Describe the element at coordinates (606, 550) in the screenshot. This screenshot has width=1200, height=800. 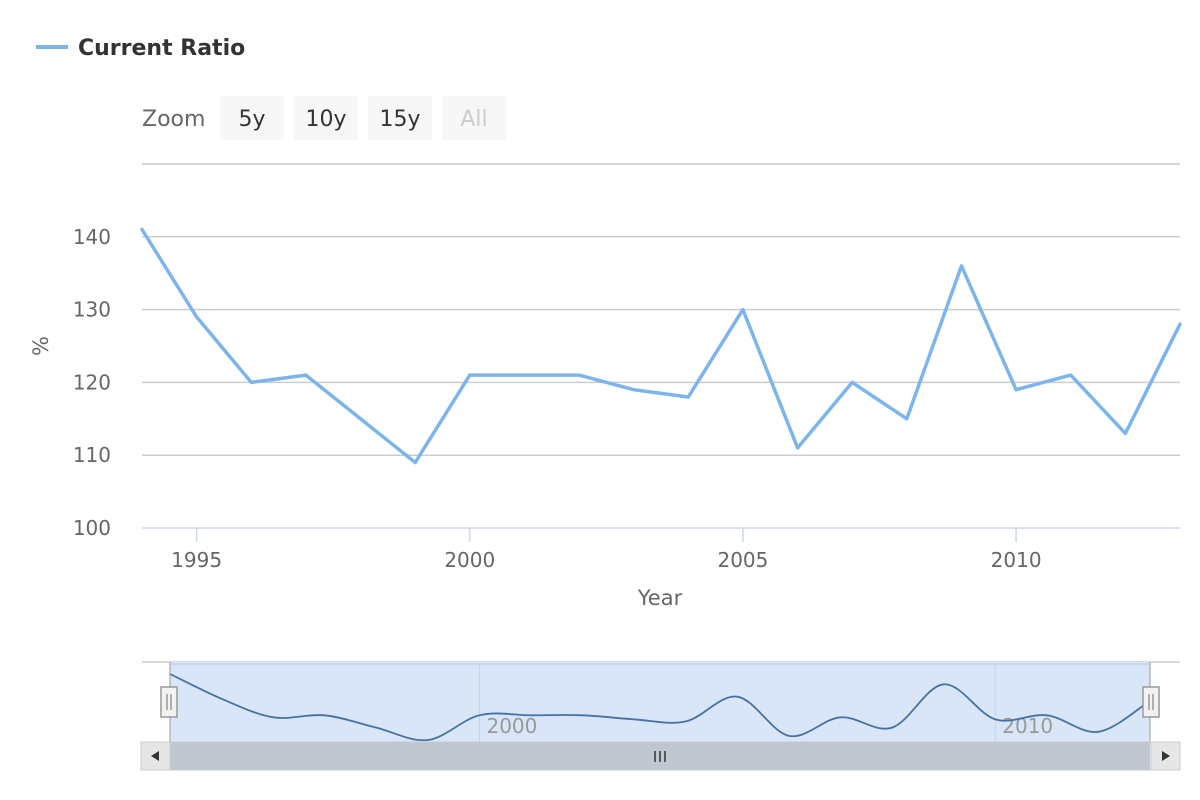
I see `x-axis-ticks: 1995 2000 2005 2010` at that location.